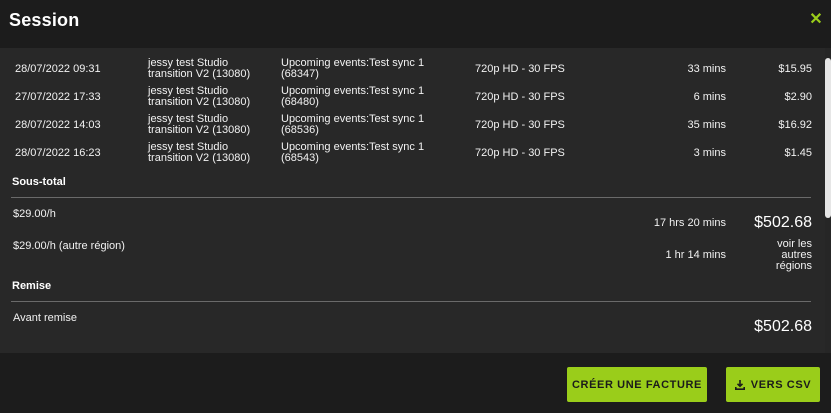 This screenshot has width=831, height=413. Describe the element at coordinates (783, 326) in the screenshot. I see `before-discount-amount: $502.68` at that location.